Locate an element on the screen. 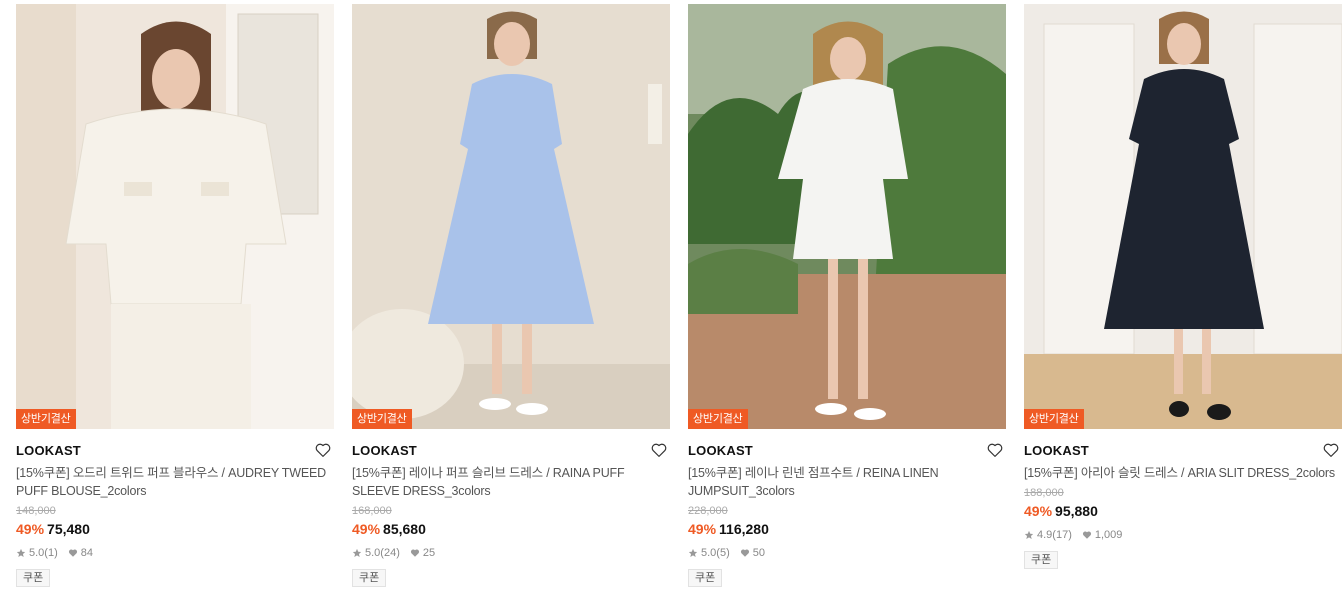 The width and height of the screenshot is (1344, 603). rating-value: 4.9 is located at coordinates (1045, 535).